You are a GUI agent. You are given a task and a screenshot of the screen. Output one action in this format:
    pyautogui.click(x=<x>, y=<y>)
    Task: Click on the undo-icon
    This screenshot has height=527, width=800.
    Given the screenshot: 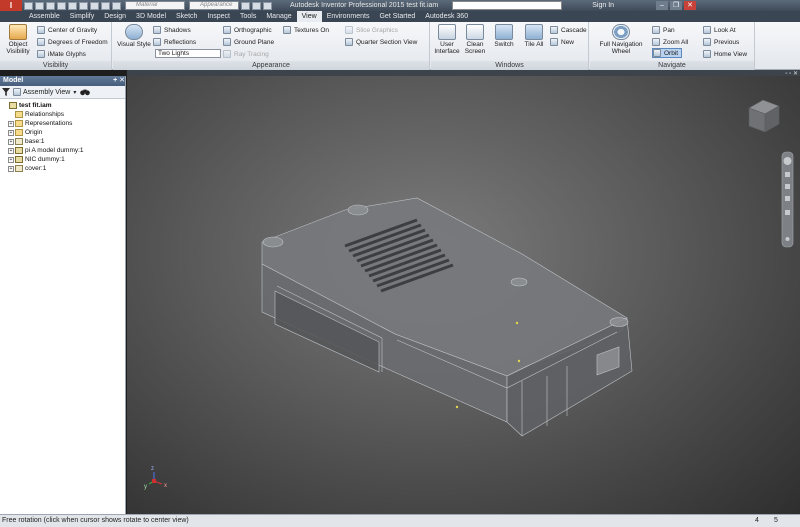 What is the action you would take?
    pyautogui.click(x=61, y=5)
    